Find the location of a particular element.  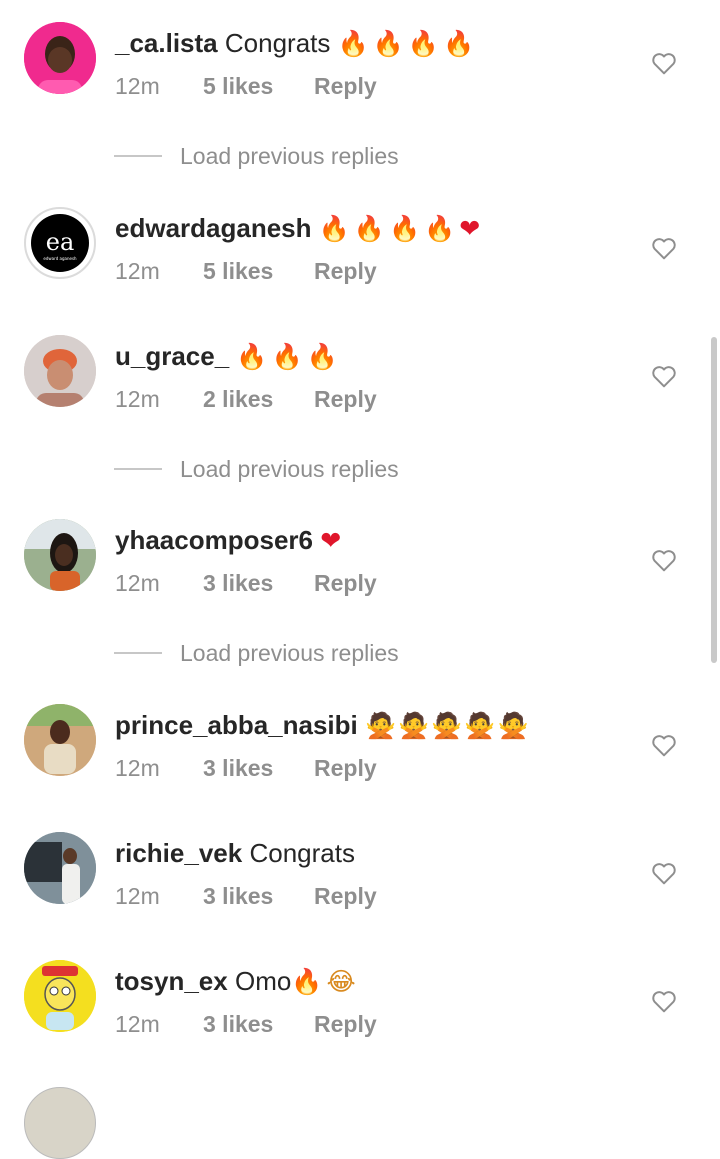

comment-body: _ca.lista Congrats 🔥🔥🔥🔥 is located at coordinates (296, 43).